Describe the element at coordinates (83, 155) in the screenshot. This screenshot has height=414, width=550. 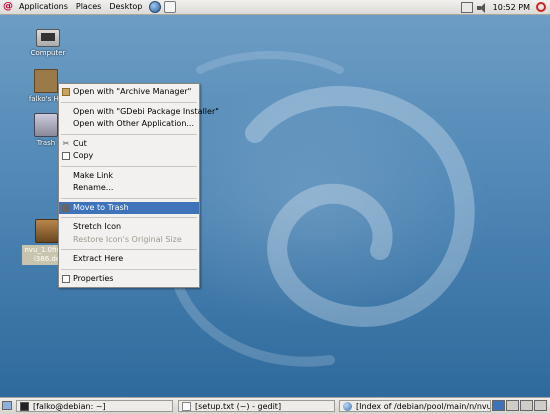
I see `menu-item-label: Copy` at that location.